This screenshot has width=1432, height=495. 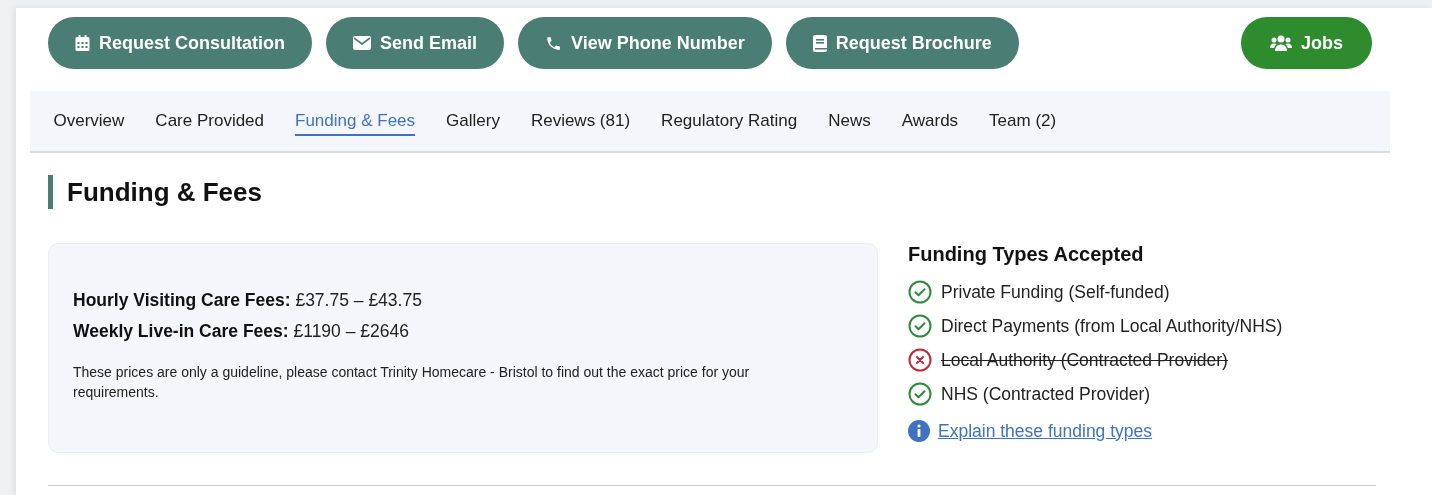 I want to click on funding-type-label: Private Funding (Self-funded), so click(x=1055, y=292).